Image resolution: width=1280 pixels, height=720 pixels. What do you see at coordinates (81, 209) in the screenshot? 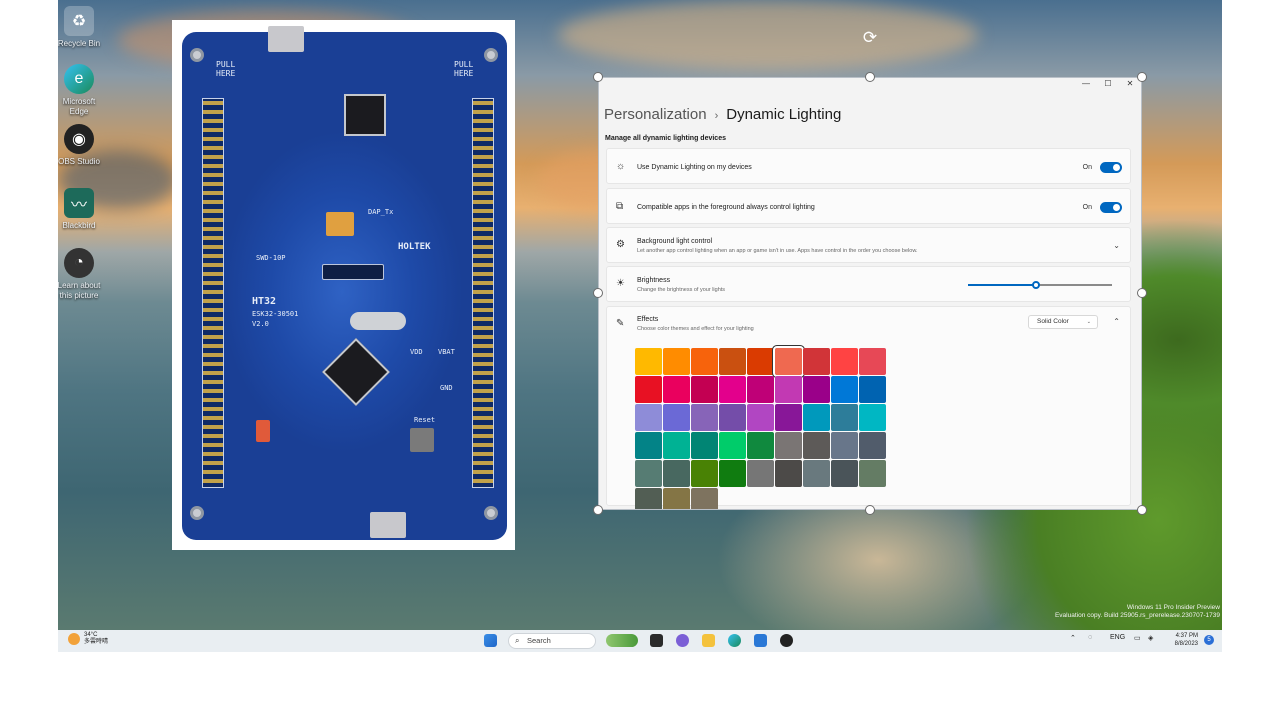
I see `desktop-icon-app: 〰 Blackbird` at bounding box center [81, 209].